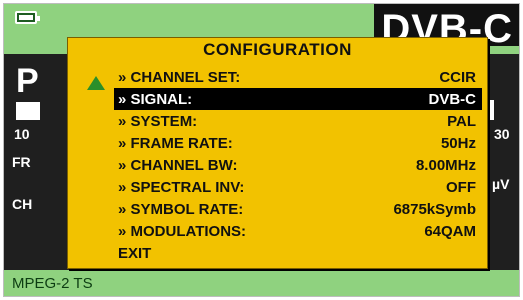  What do you see at coordinates (458, 143) in the screenshot?
I see `menu-item-value: 50Hz` at bounding box center [458, 143].